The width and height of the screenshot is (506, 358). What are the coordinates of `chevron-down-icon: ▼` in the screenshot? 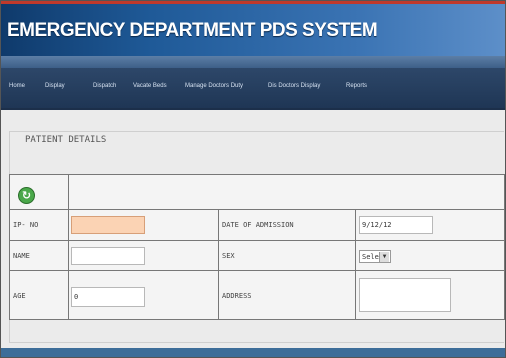 It's located at (384, 257).